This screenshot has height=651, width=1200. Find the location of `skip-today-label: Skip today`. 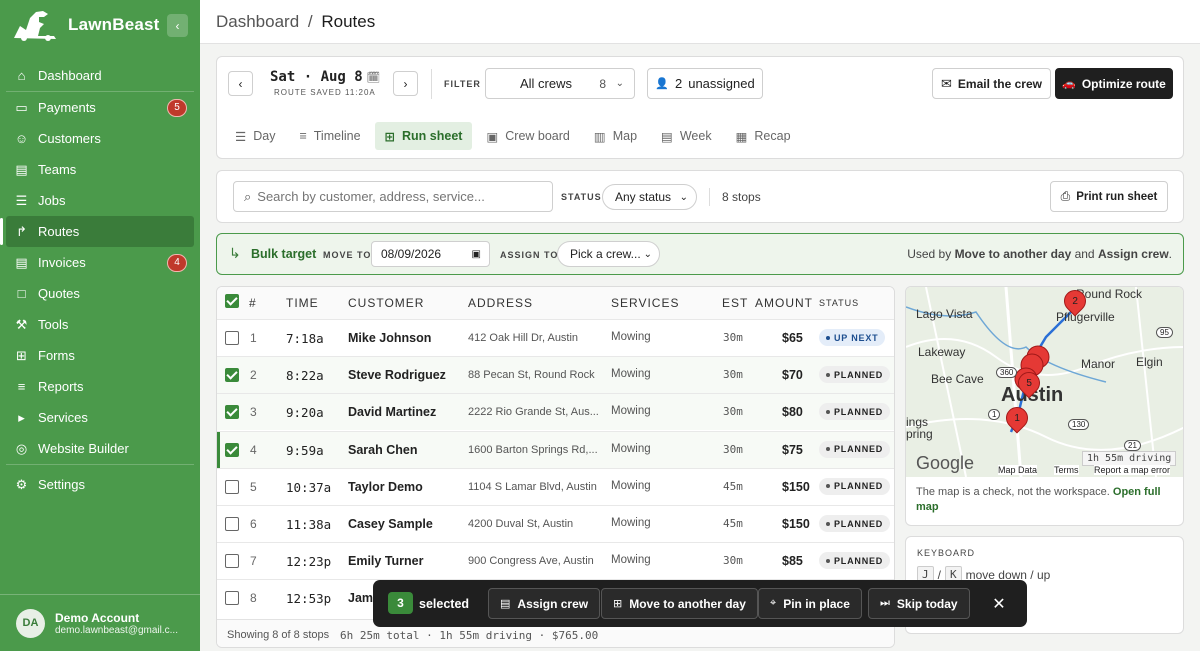

skip-today-label: Skip today is located at coordinates (927, 603).